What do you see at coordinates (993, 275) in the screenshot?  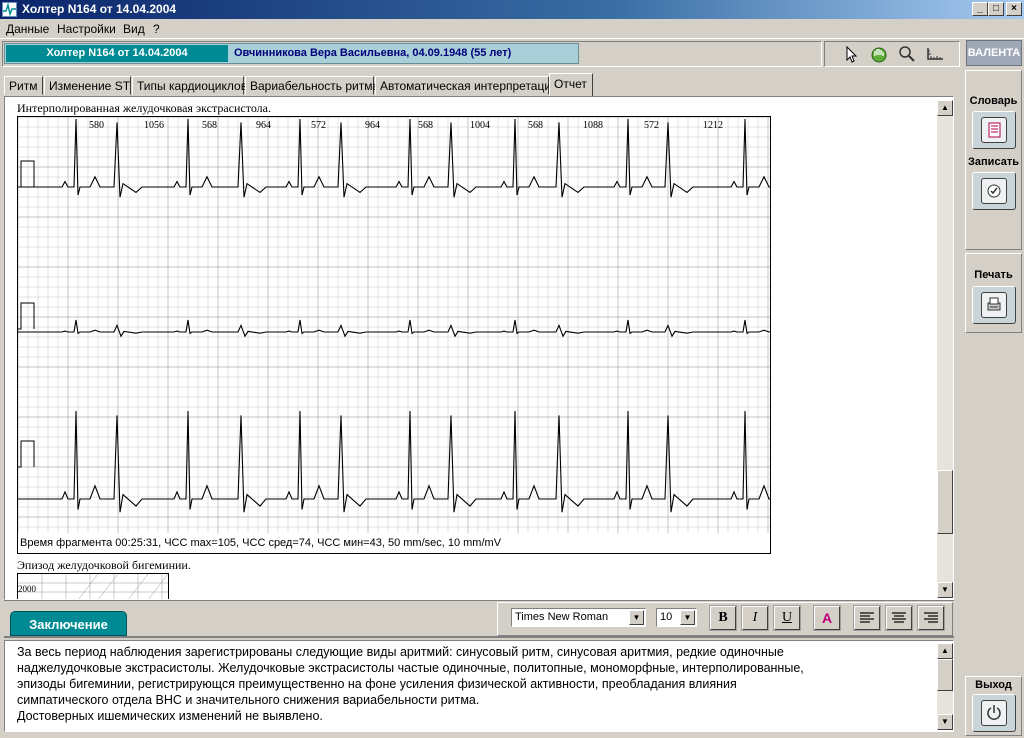 I see `print-label: Печать` at bounding box center [993, 275].